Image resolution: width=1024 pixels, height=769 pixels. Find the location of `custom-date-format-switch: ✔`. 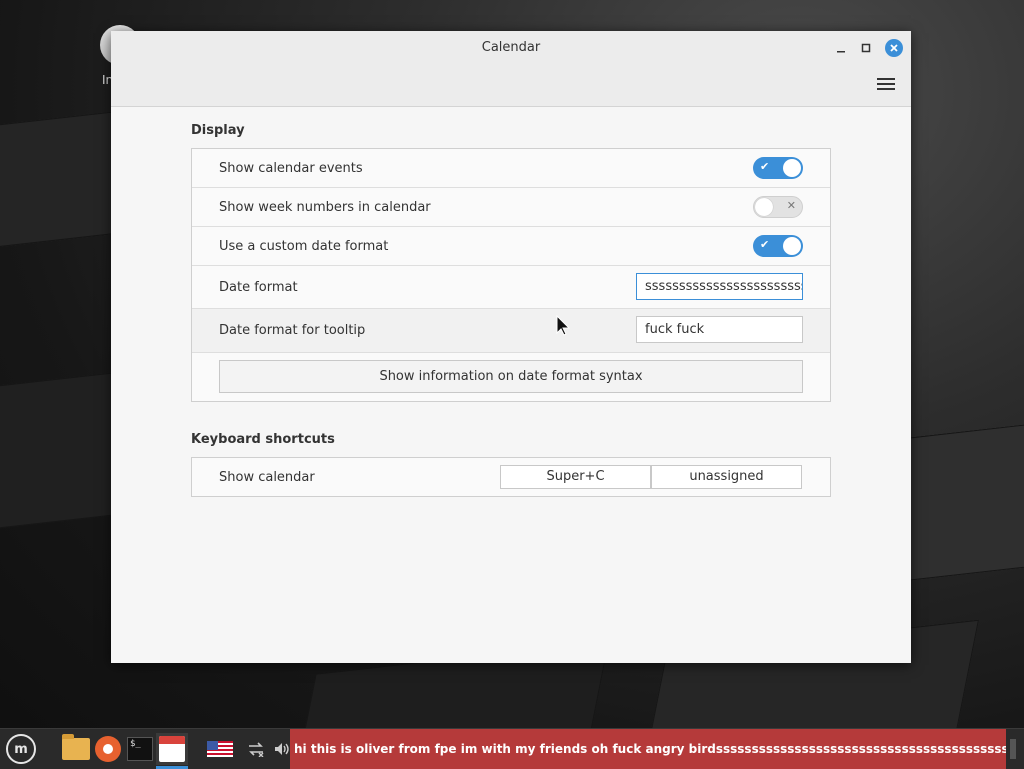

custom-date-format-switch: ✔ is located at coordinates (778, 246).